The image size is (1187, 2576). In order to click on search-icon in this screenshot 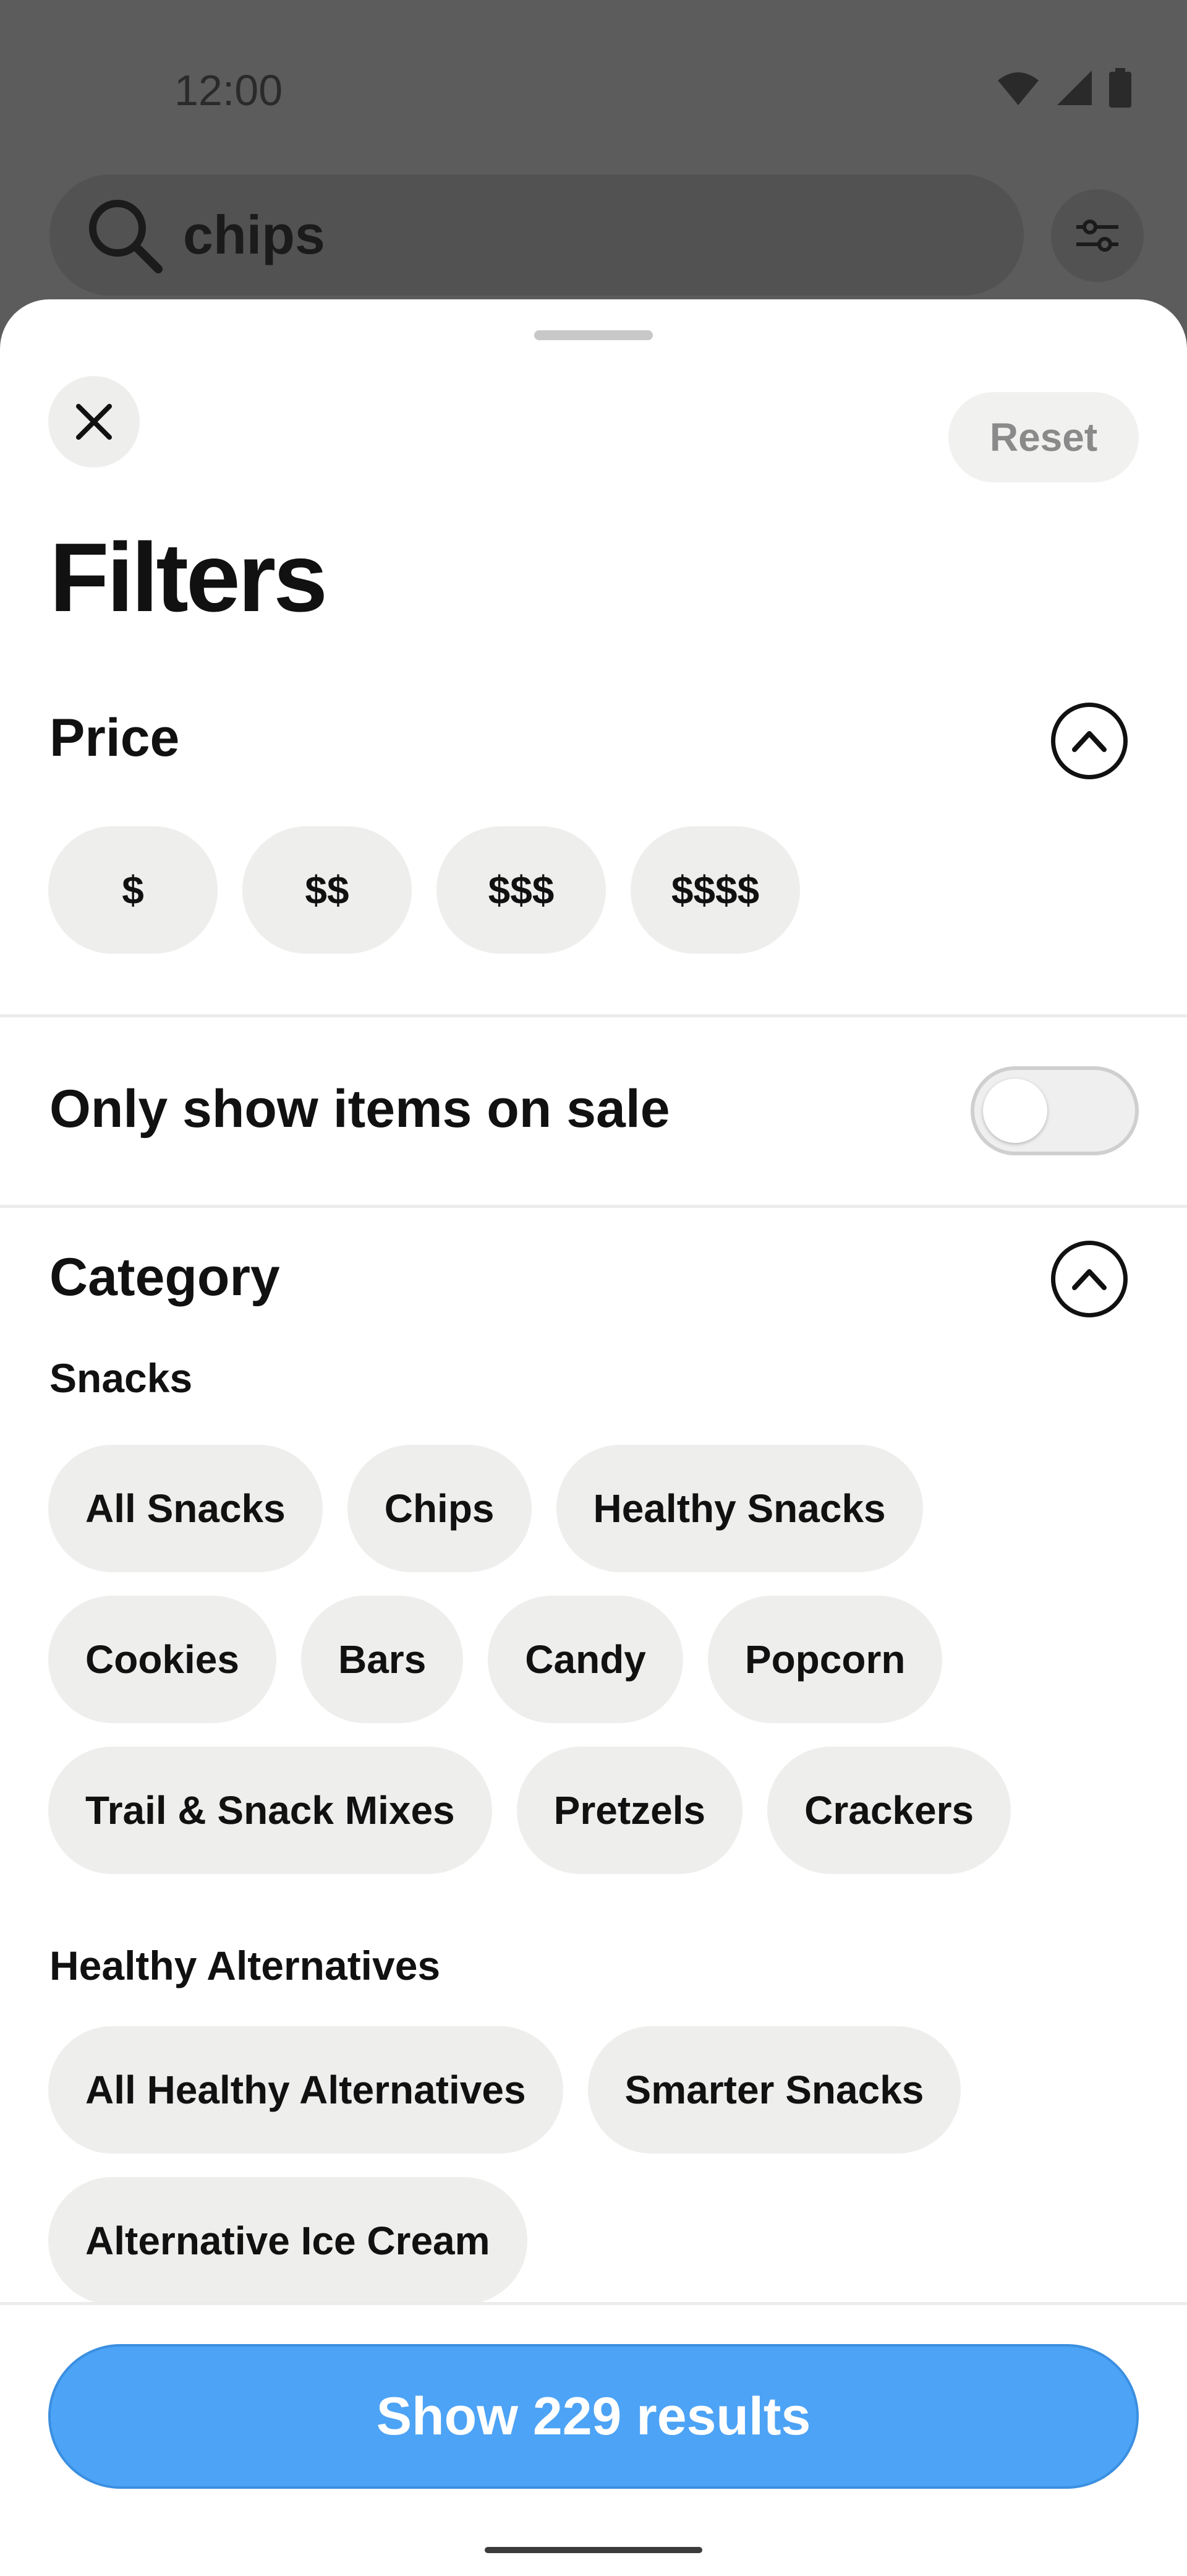, I will do `click(126, 237)`.